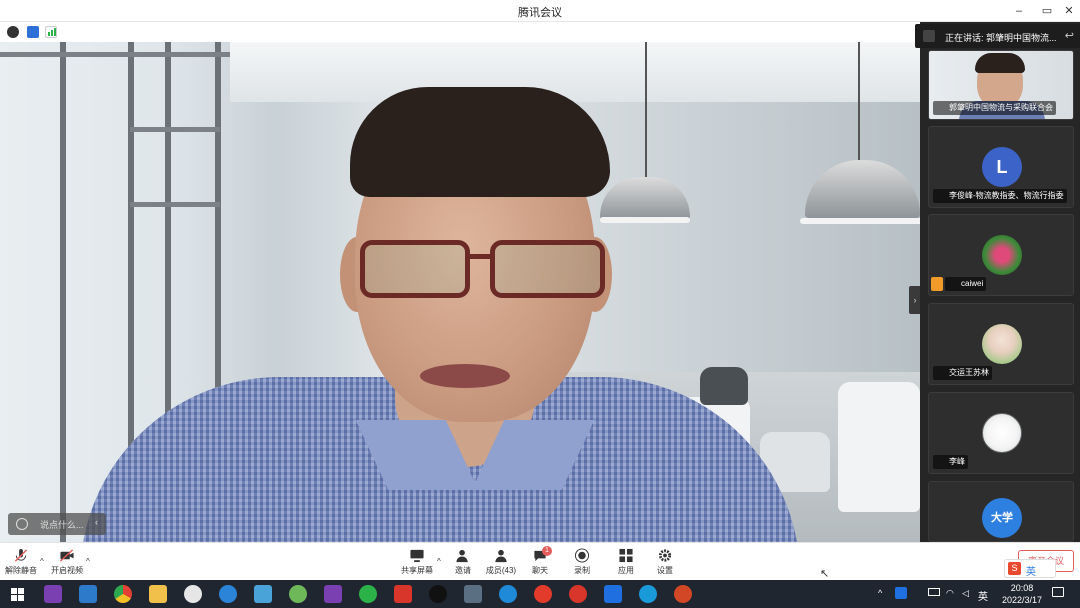 This screenshot has height=608, width=1080. Describe the element at coordinates (51, 32) in the screenshot. I see `signal-icon` at that location.